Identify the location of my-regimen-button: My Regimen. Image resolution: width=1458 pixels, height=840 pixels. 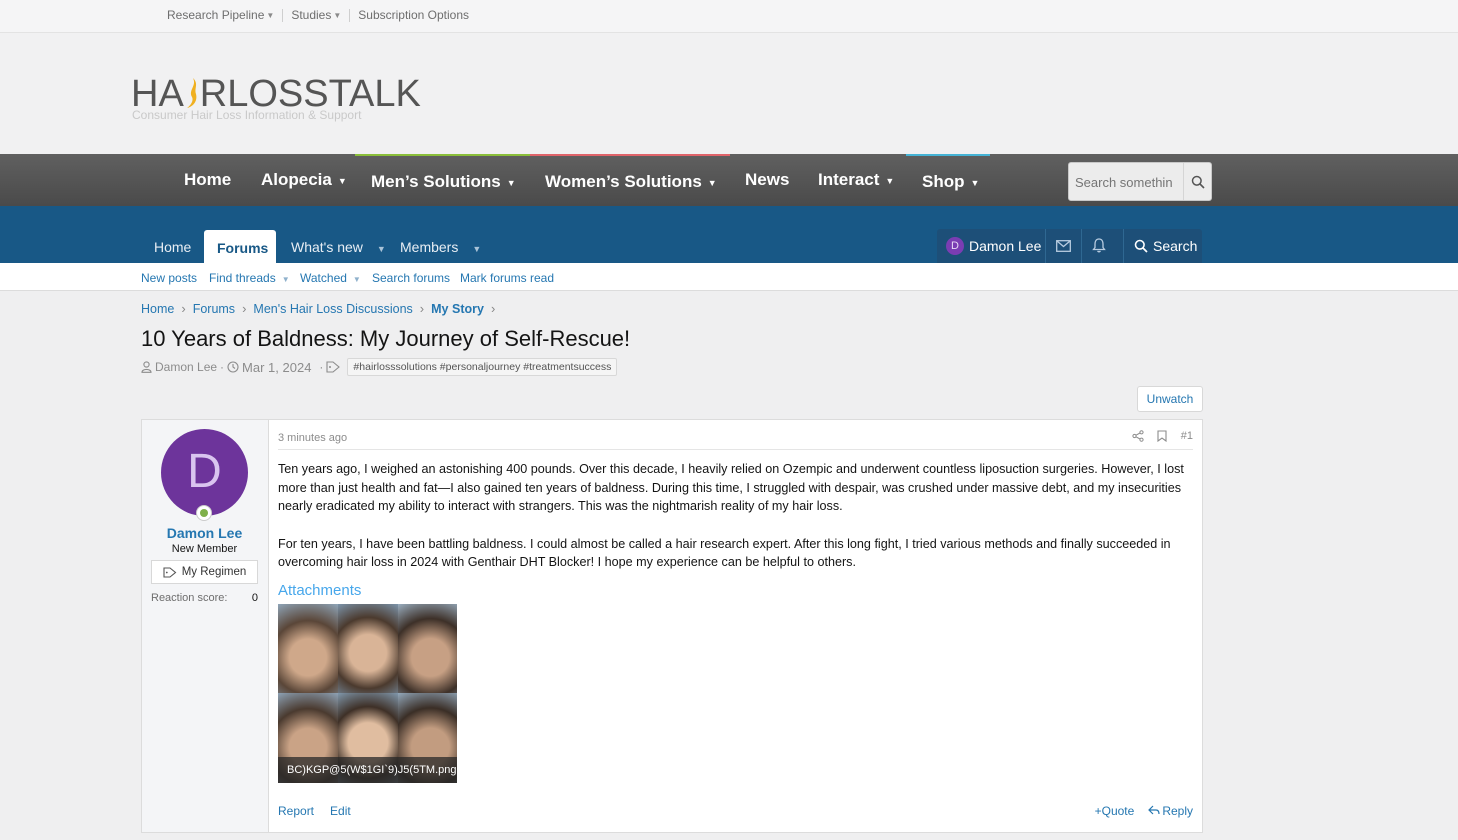
(204, 572).